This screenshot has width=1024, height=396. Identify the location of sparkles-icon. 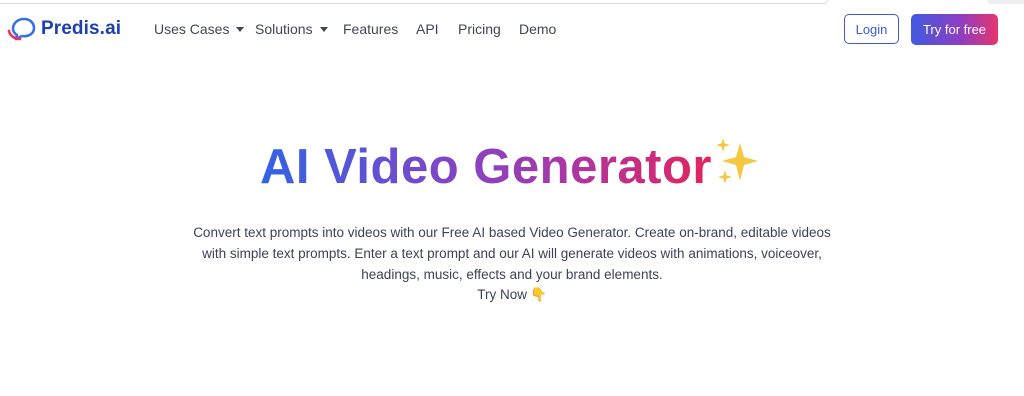
(736, 161).